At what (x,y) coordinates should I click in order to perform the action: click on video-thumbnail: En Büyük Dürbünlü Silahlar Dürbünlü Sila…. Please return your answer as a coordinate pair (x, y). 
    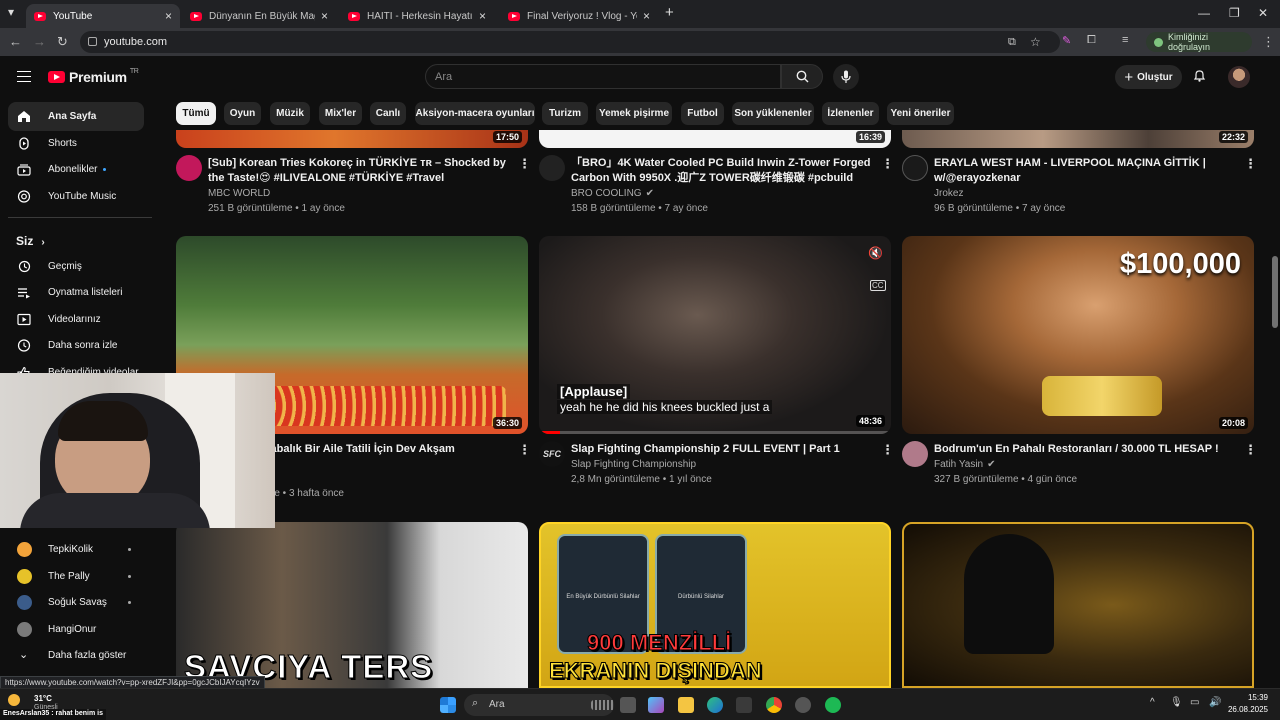
    Looking at the image, I should click on (715, 605).